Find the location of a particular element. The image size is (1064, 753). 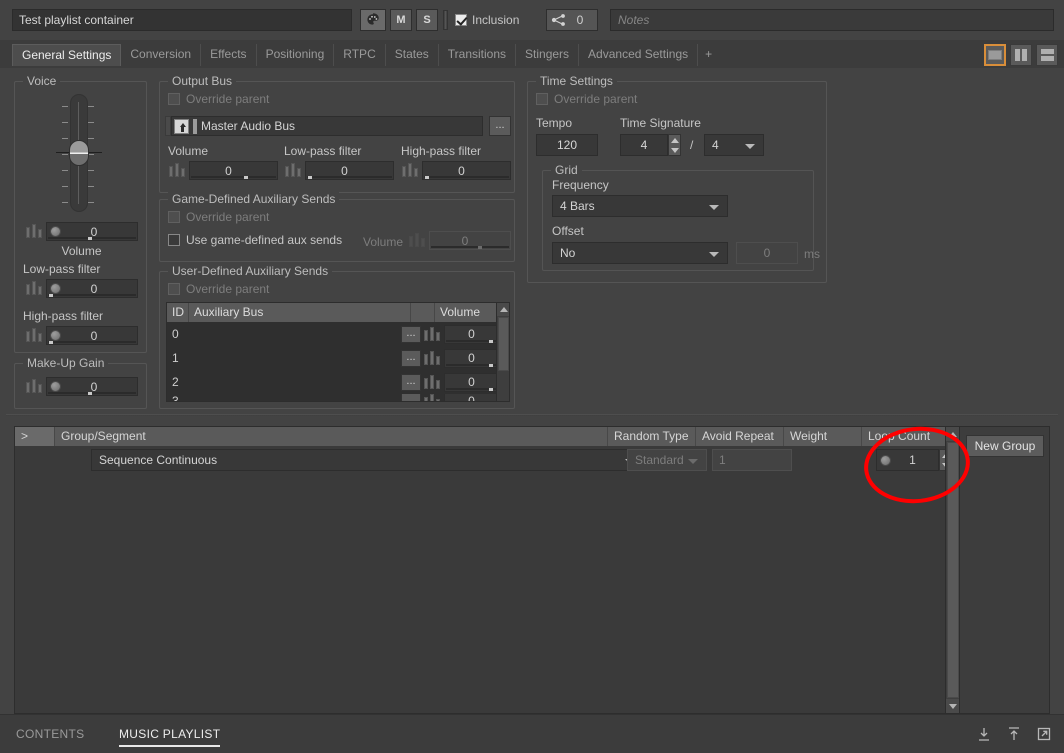

weight-value is located at coordinates (834, 460).